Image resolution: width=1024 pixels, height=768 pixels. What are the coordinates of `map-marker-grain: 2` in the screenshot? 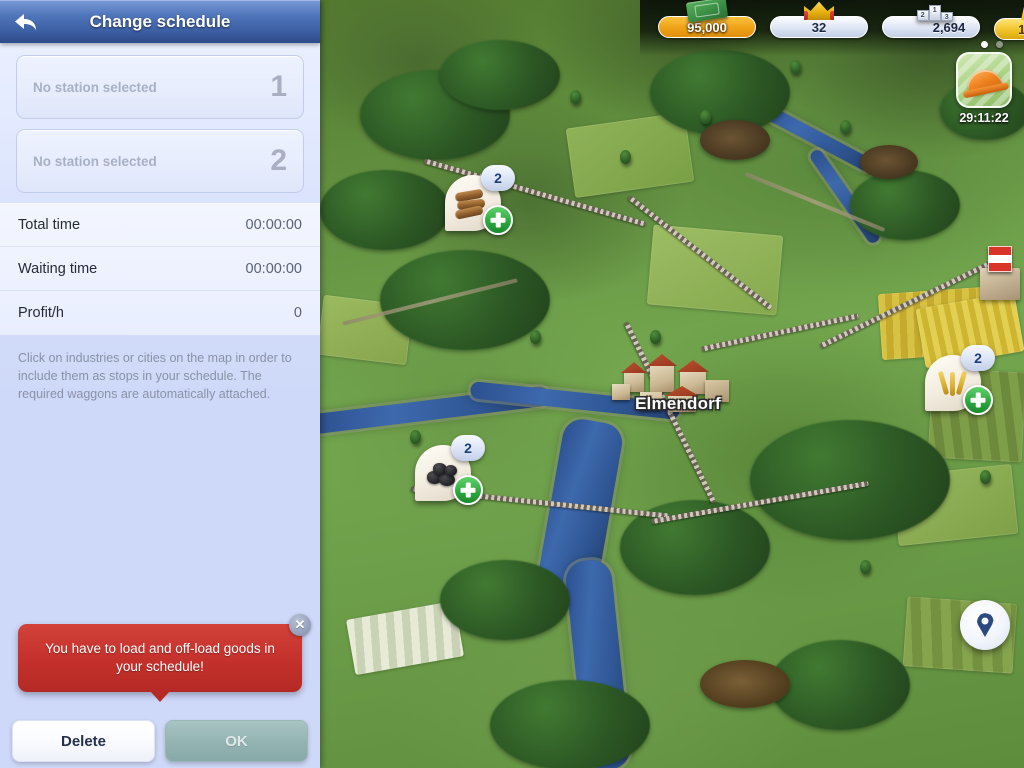 It's located at (960, 383).